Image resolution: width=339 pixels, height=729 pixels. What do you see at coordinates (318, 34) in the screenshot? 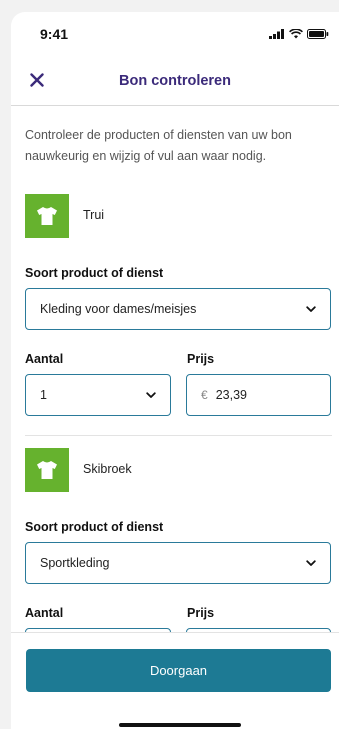
I see `battery-icon` at bounding box center [318, 34].